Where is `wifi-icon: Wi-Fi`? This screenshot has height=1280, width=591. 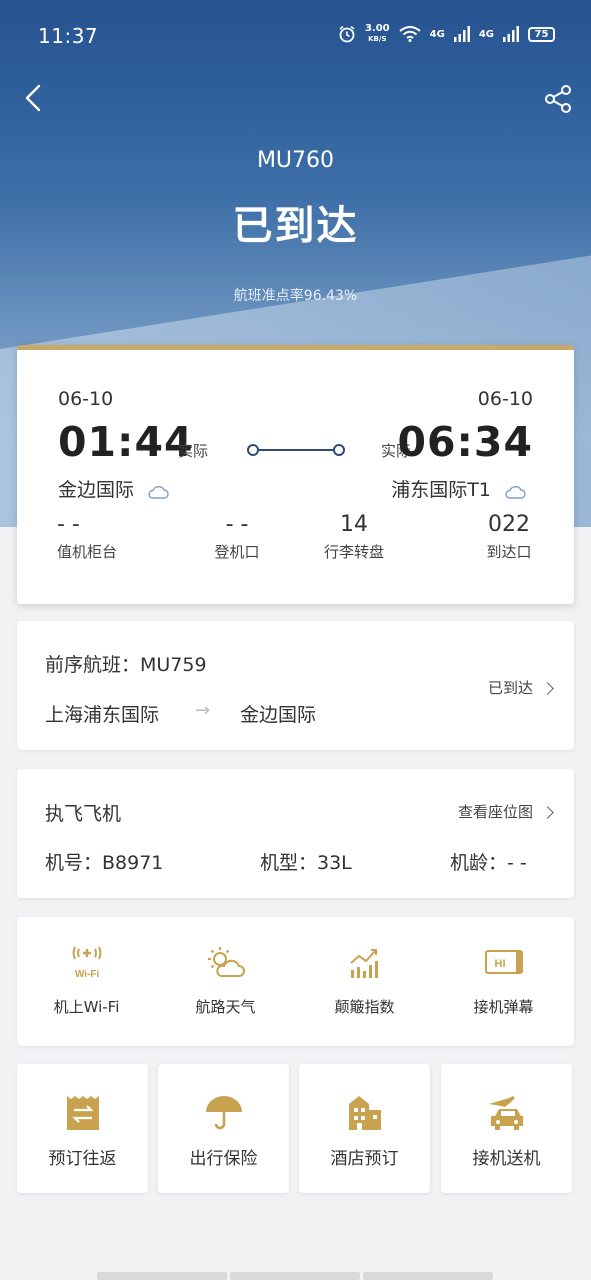
wifi-icon: Wi-Fi is located at coordinates (86, 963).